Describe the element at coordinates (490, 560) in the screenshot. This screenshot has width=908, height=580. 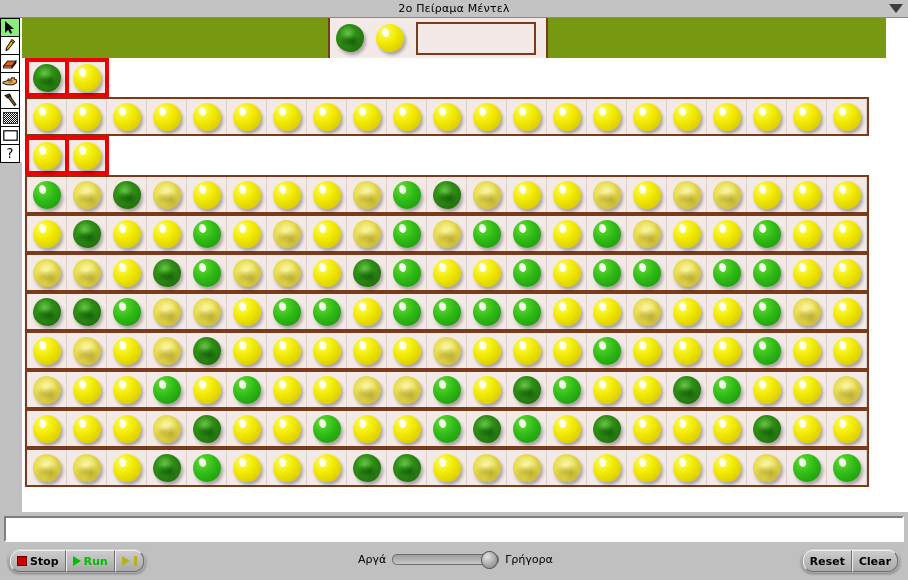
I see `speed-slider-thumb` at that location.